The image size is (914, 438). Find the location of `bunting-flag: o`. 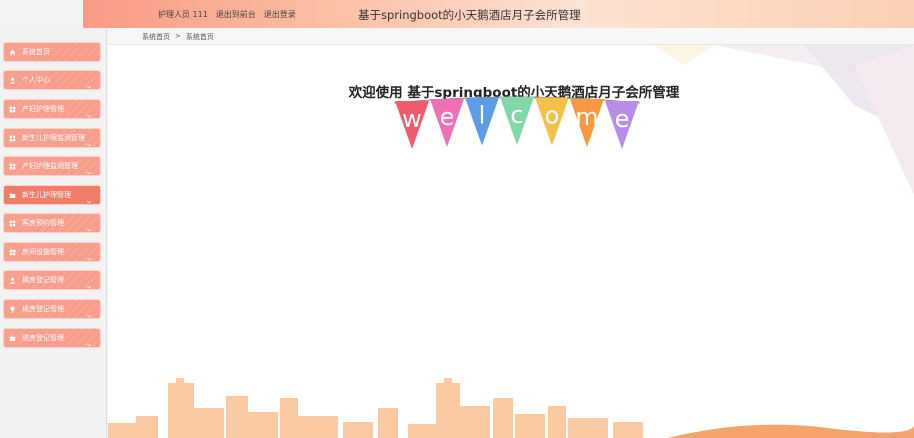

bunting-flag: o is located at coordinates (552, 121).